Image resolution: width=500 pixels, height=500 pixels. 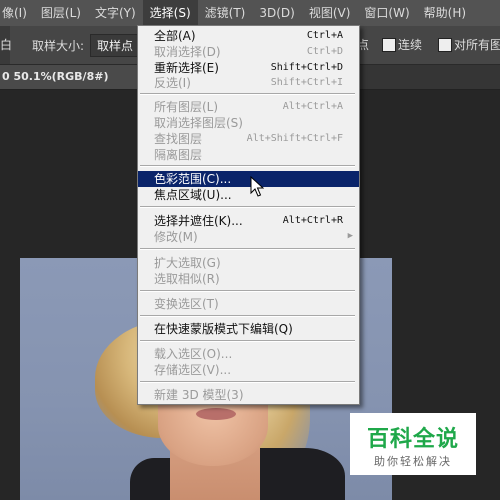 I want to click on menu-item-label: 变换选区(T), so click(x=186, y=304).